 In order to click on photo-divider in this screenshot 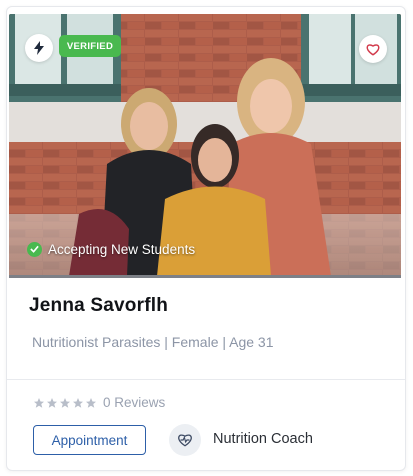, I will do `click(205, 276)`.